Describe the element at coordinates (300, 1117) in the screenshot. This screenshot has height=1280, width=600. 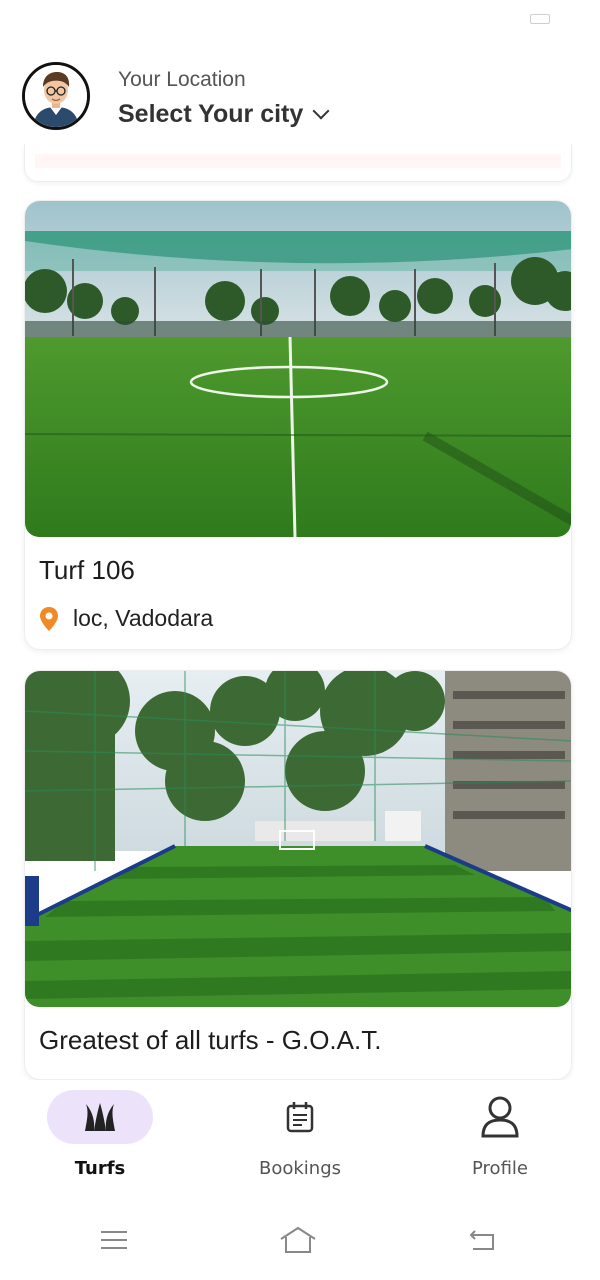
I see `calendar-icon` at that location.